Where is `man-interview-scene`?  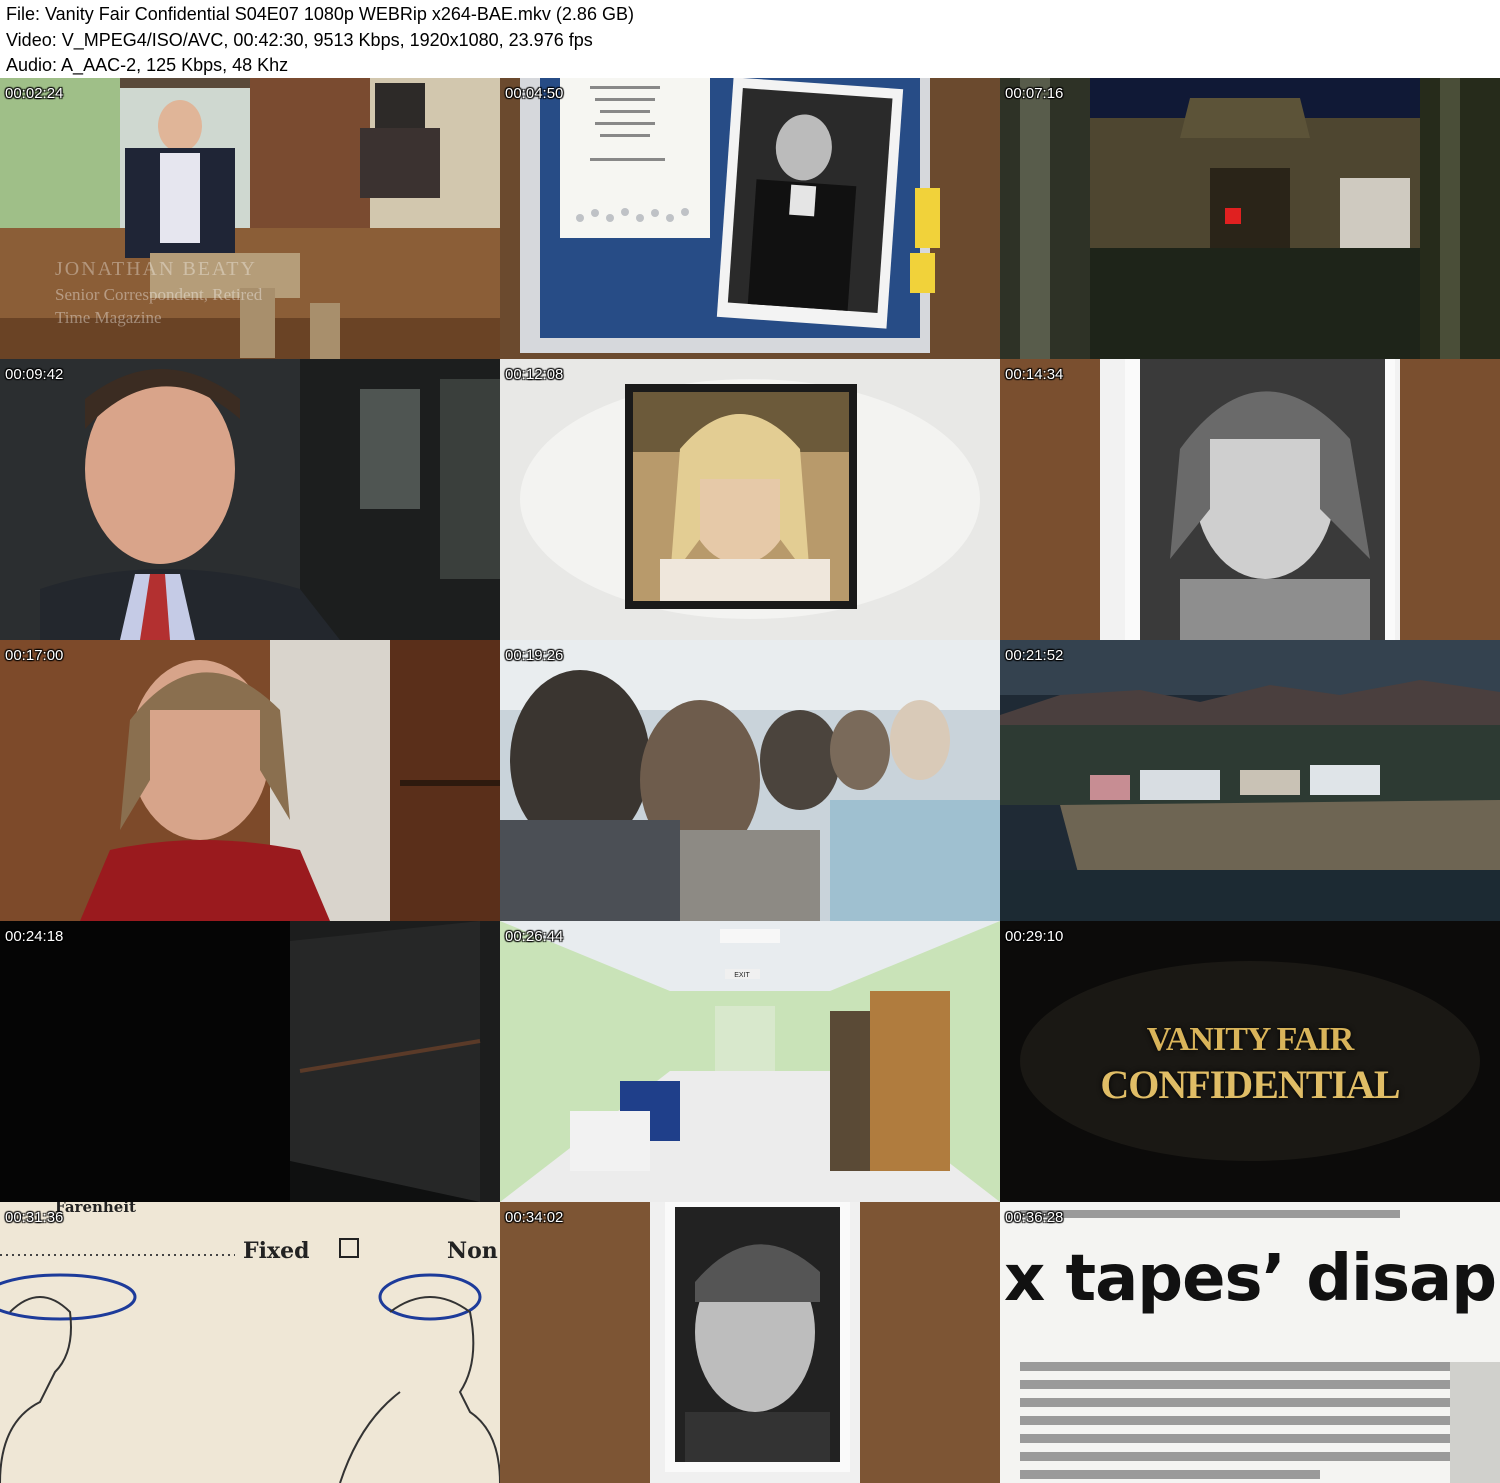 man-interview-scene is located at coordinates (250, 499).